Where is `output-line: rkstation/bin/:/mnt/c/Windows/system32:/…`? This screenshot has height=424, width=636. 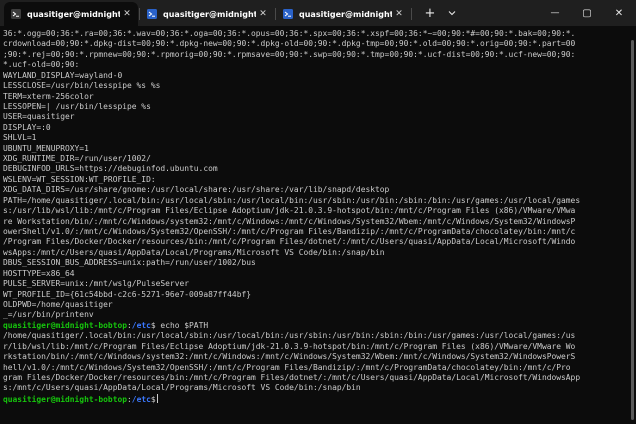
output-line: rkstation/bin/:/mnt/c/Windows/system32:/… is located at coordinates (289, 357).